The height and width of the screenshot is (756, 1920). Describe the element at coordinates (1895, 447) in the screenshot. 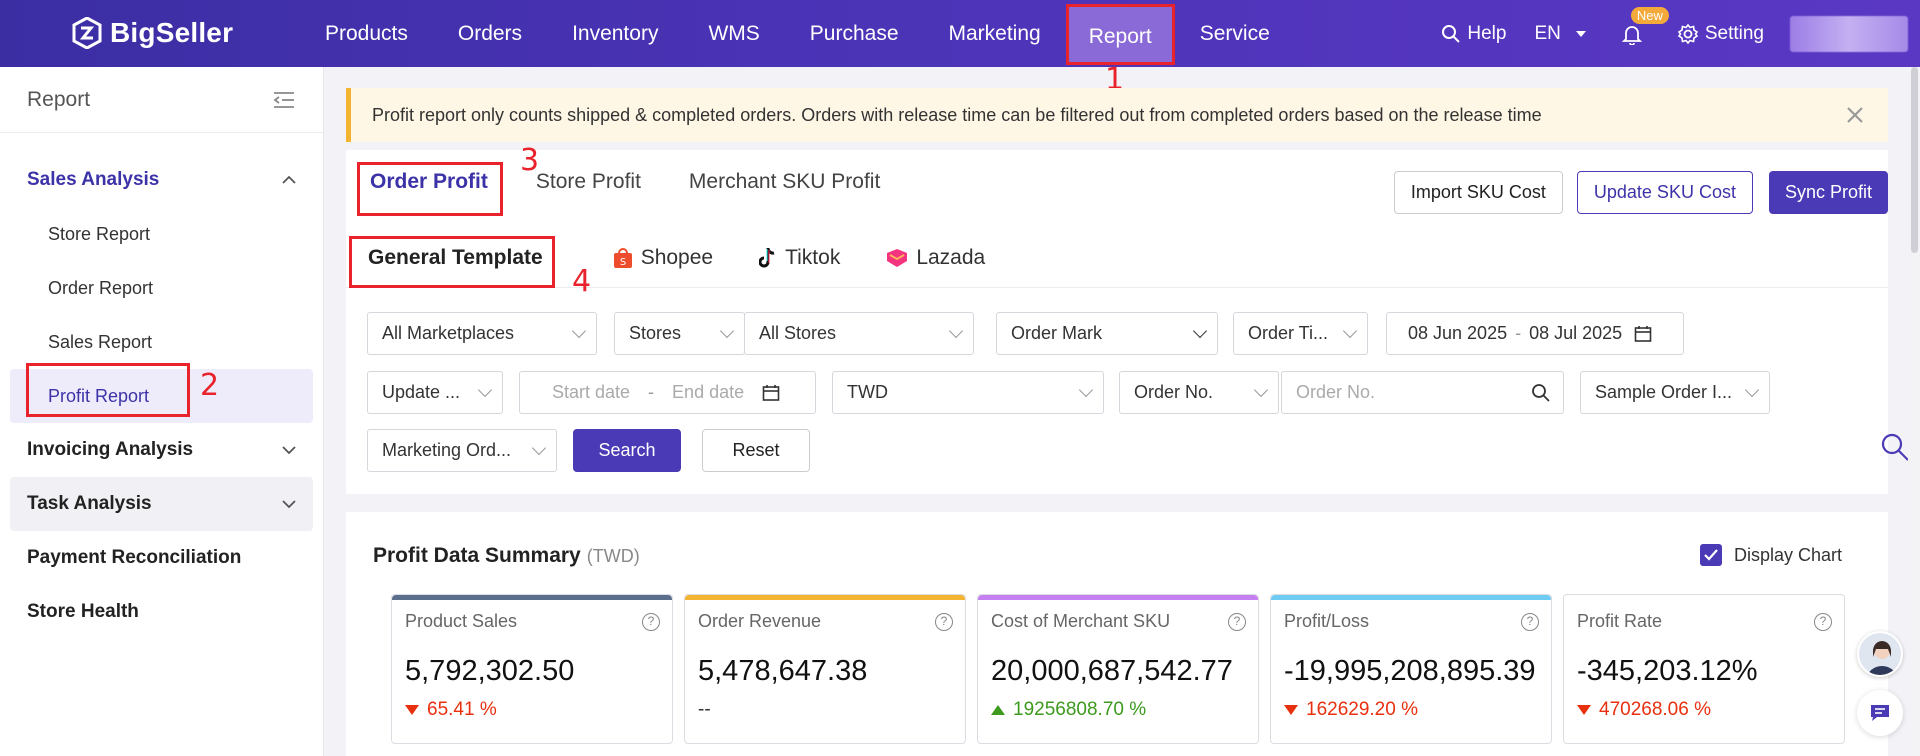

I see `floating-search-icon` at that location.